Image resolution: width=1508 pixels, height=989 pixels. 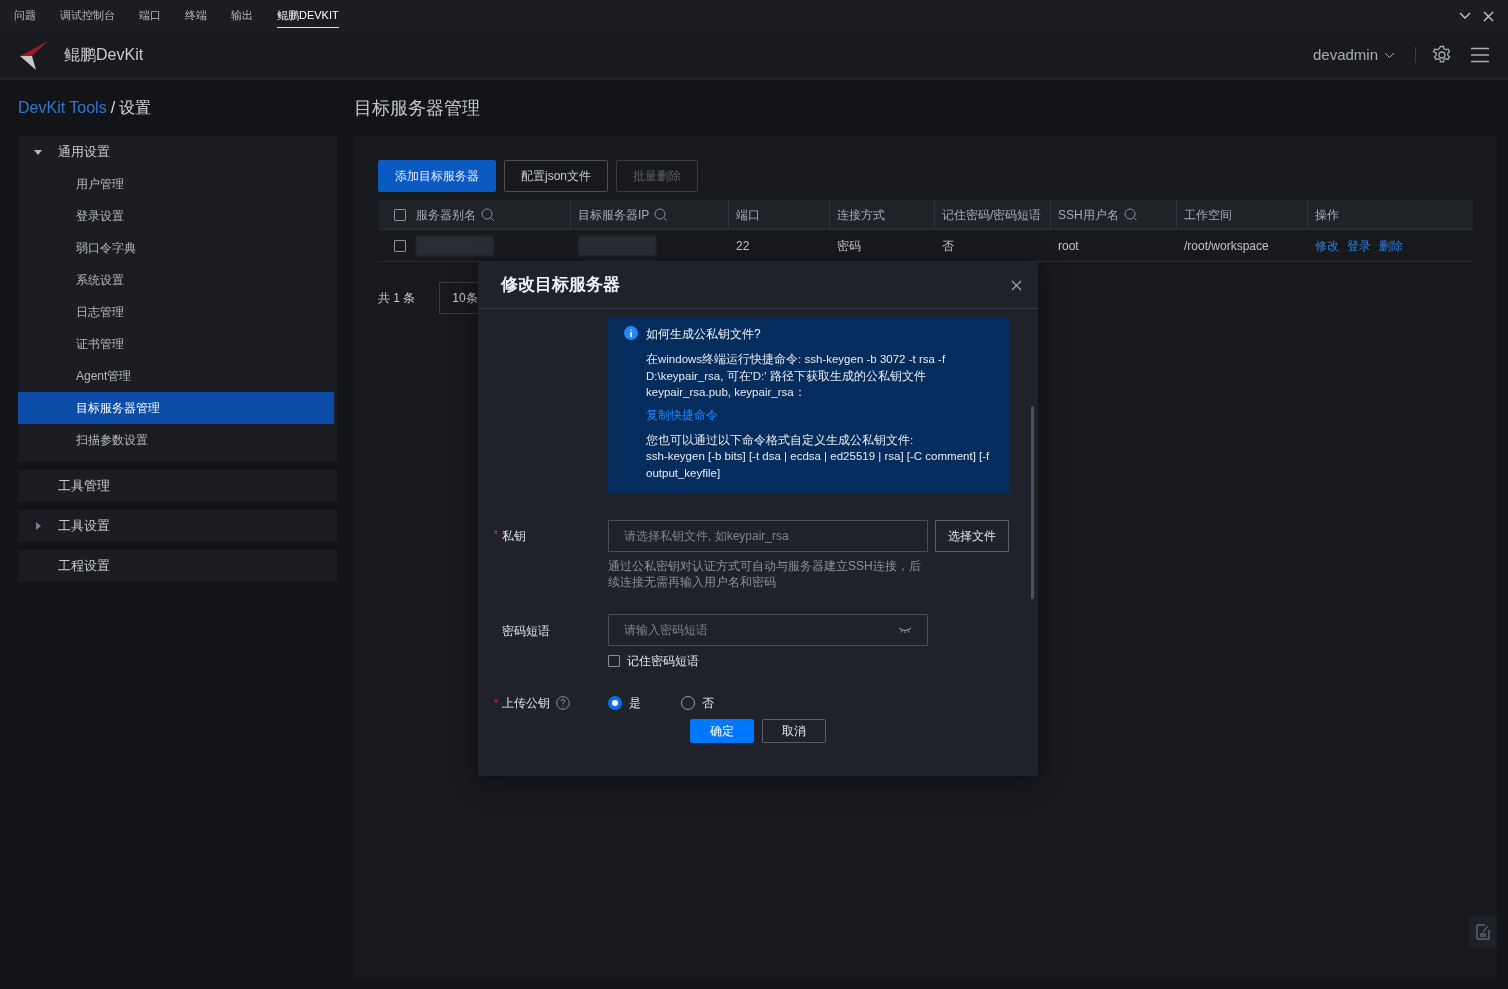 What do you see at coordinates (1359, 245) in the screenshot?
I see `action-link: 登录` at bounding box center [1359, 245].